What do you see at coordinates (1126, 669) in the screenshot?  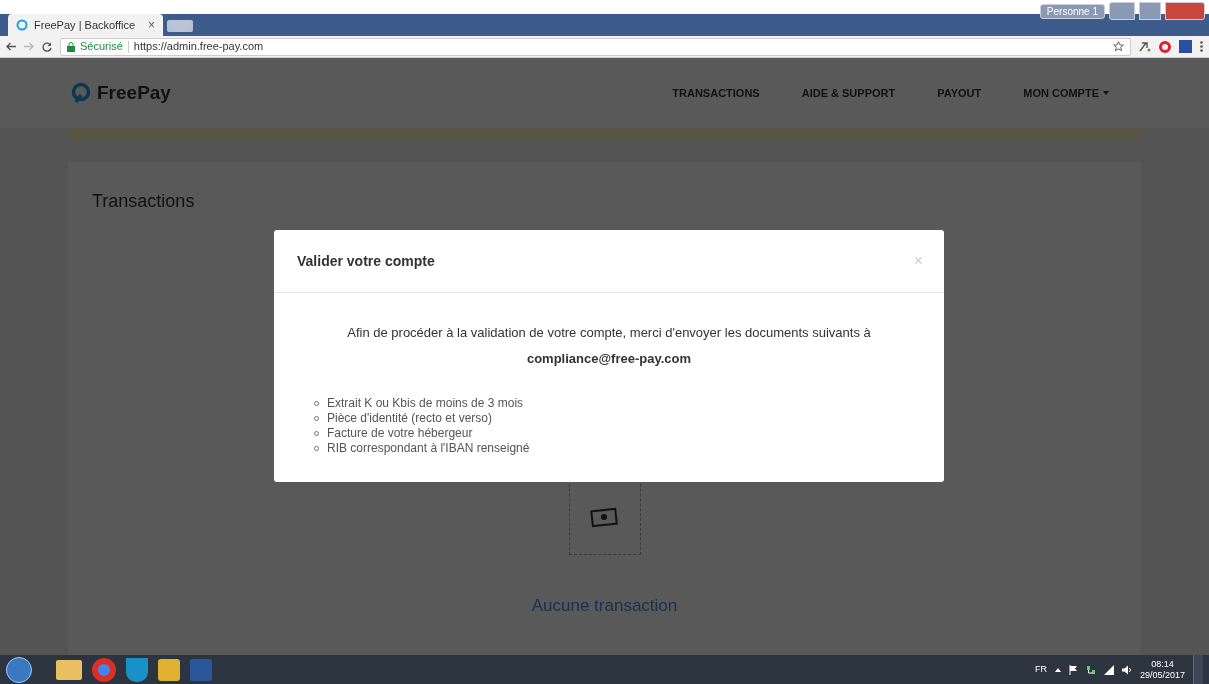 I see `volume-icon` at bounding box center [1126, 669].